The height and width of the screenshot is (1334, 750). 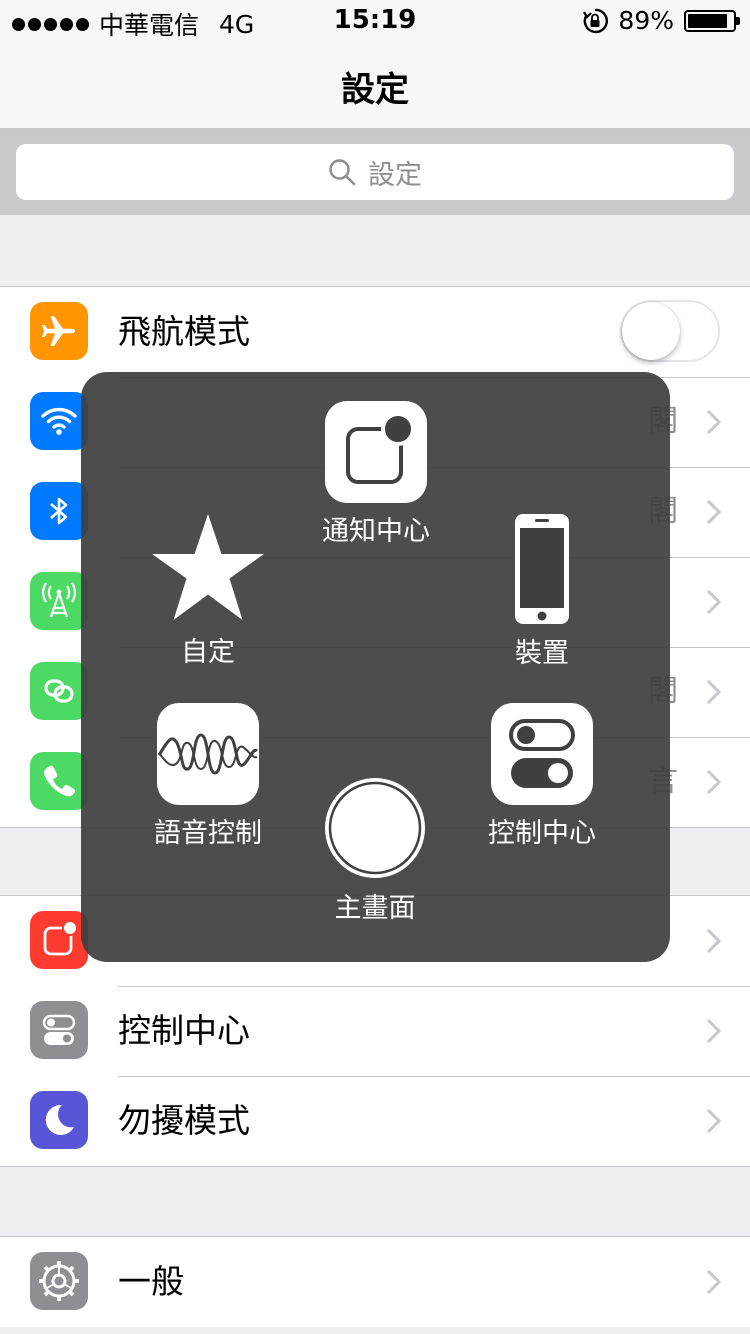 I want to click on search-input: 設定, so click(x=375, y=172).